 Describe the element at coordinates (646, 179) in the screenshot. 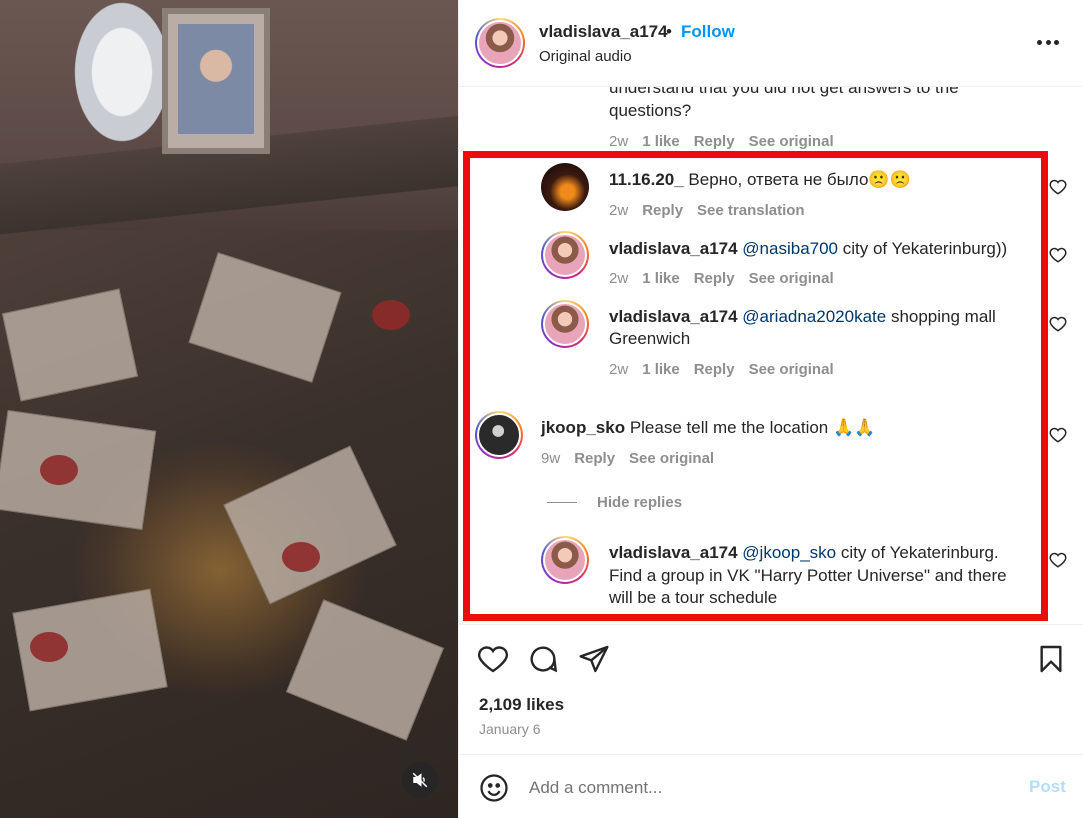

I see `comment-username: 11.16.20_` at that location.